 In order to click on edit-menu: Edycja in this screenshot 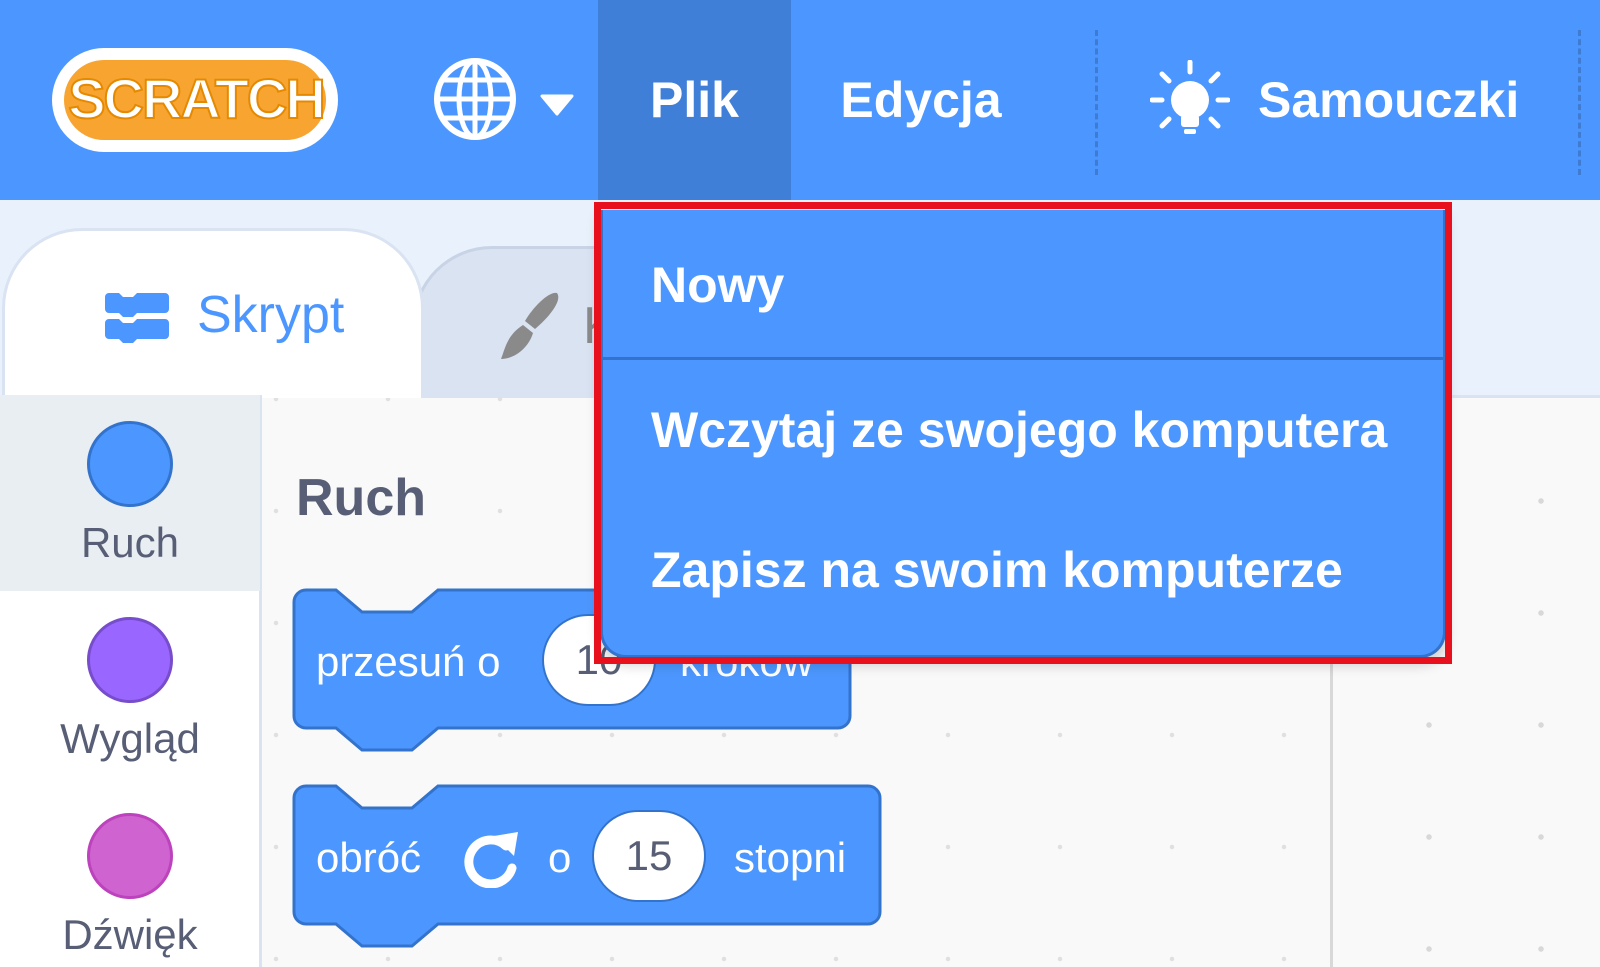, I will do `click(921, 100)`.